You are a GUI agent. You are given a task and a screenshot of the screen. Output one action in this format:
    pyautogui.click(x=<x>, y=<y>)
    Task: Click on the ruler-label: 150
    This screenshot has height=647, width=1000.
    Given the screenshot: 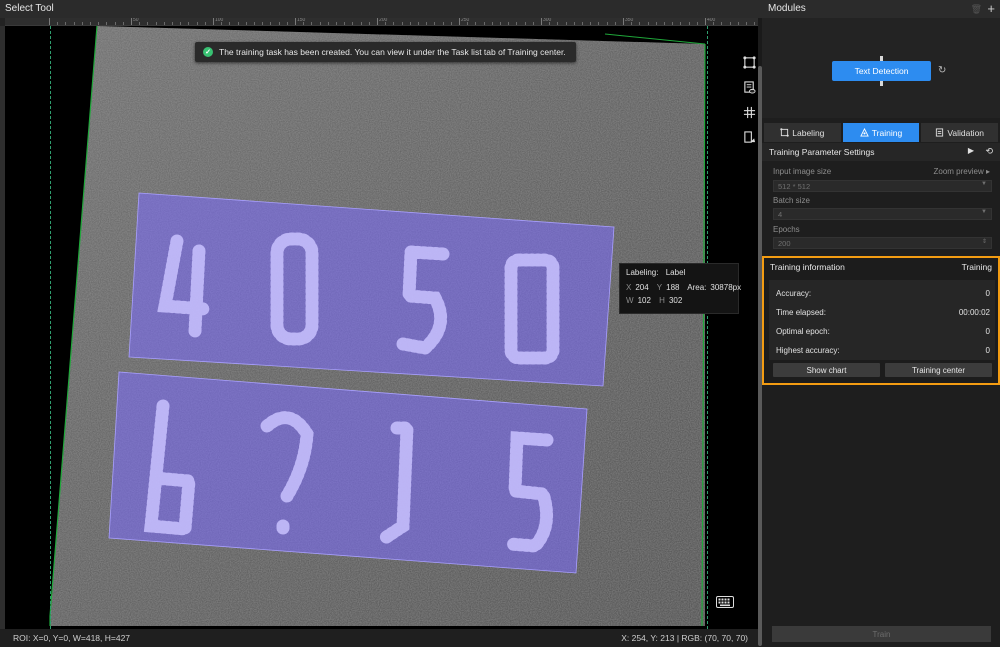 What is the action you would take?
    pyautogui.click(x=301, y=20)
    